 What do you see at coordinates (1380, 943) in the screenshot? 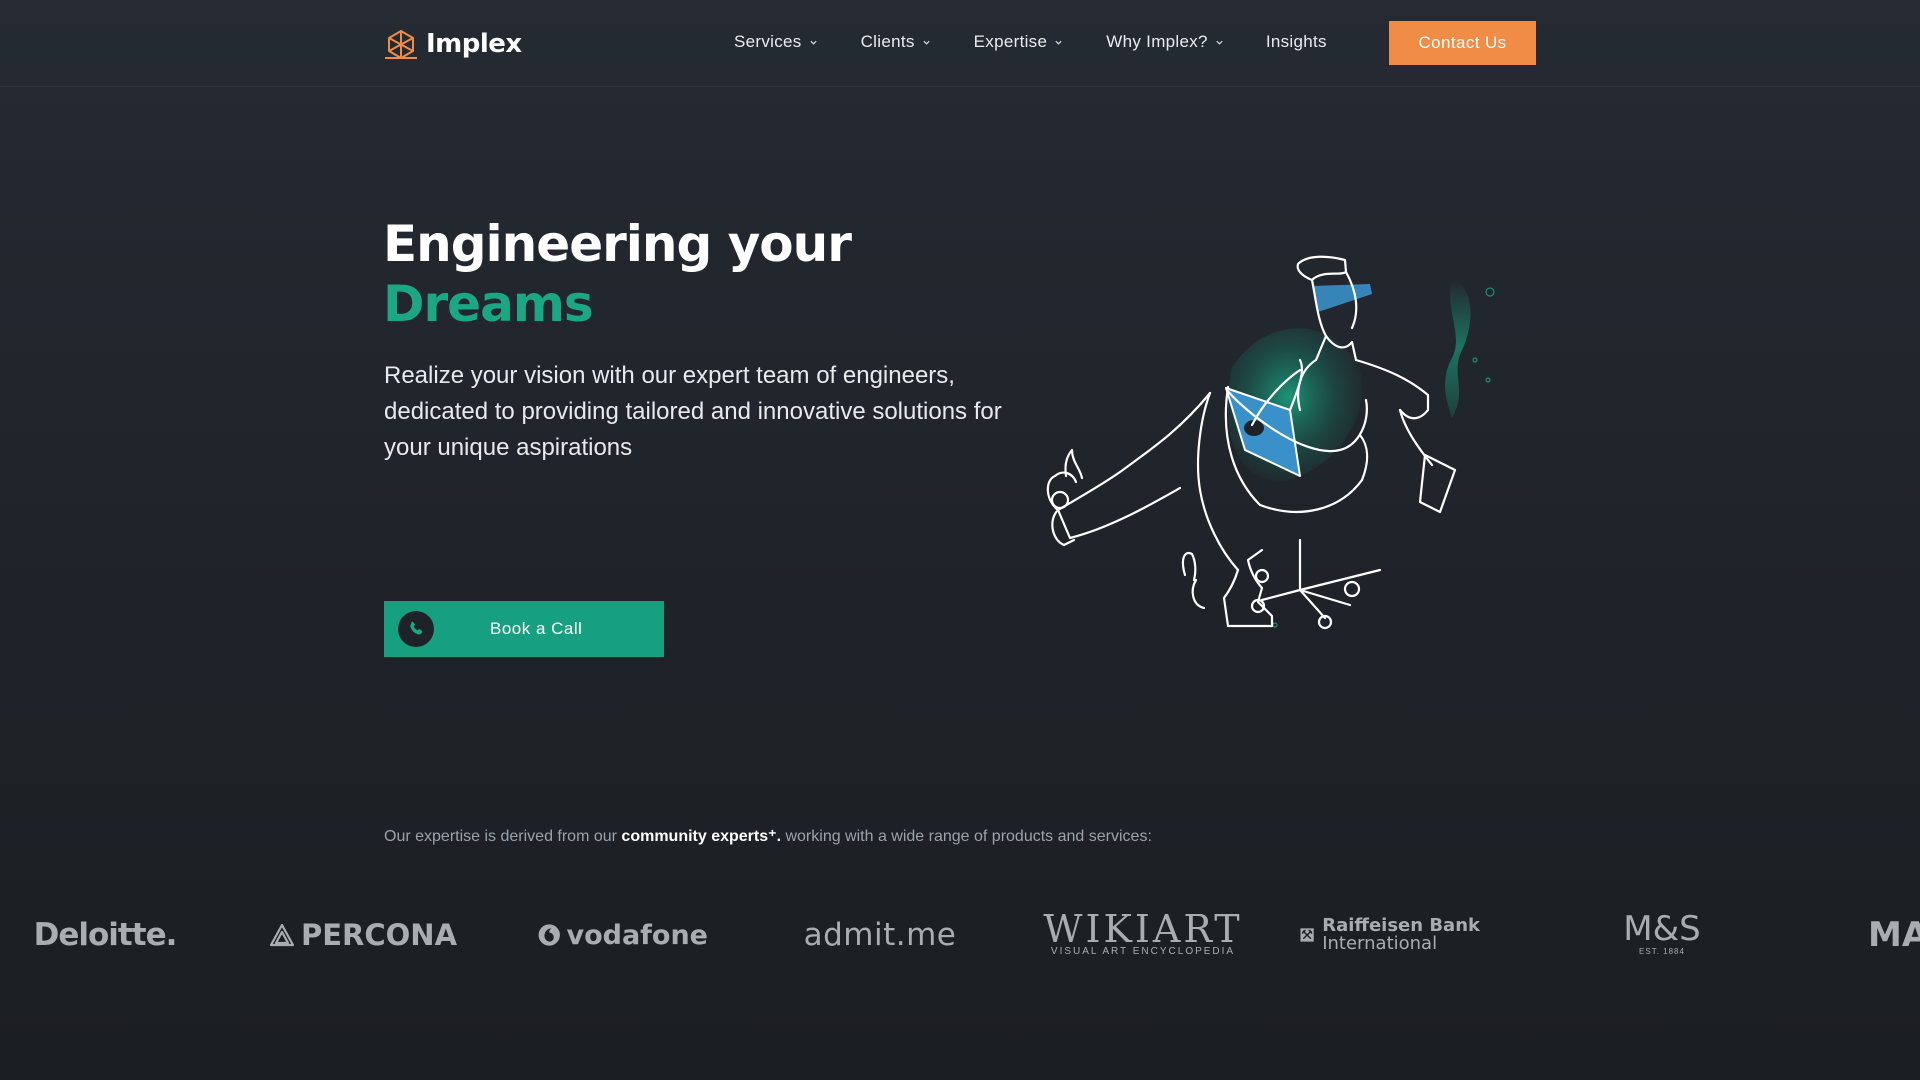
I see `raiffeisen-line2: International` at bounding box center [1380, 943].